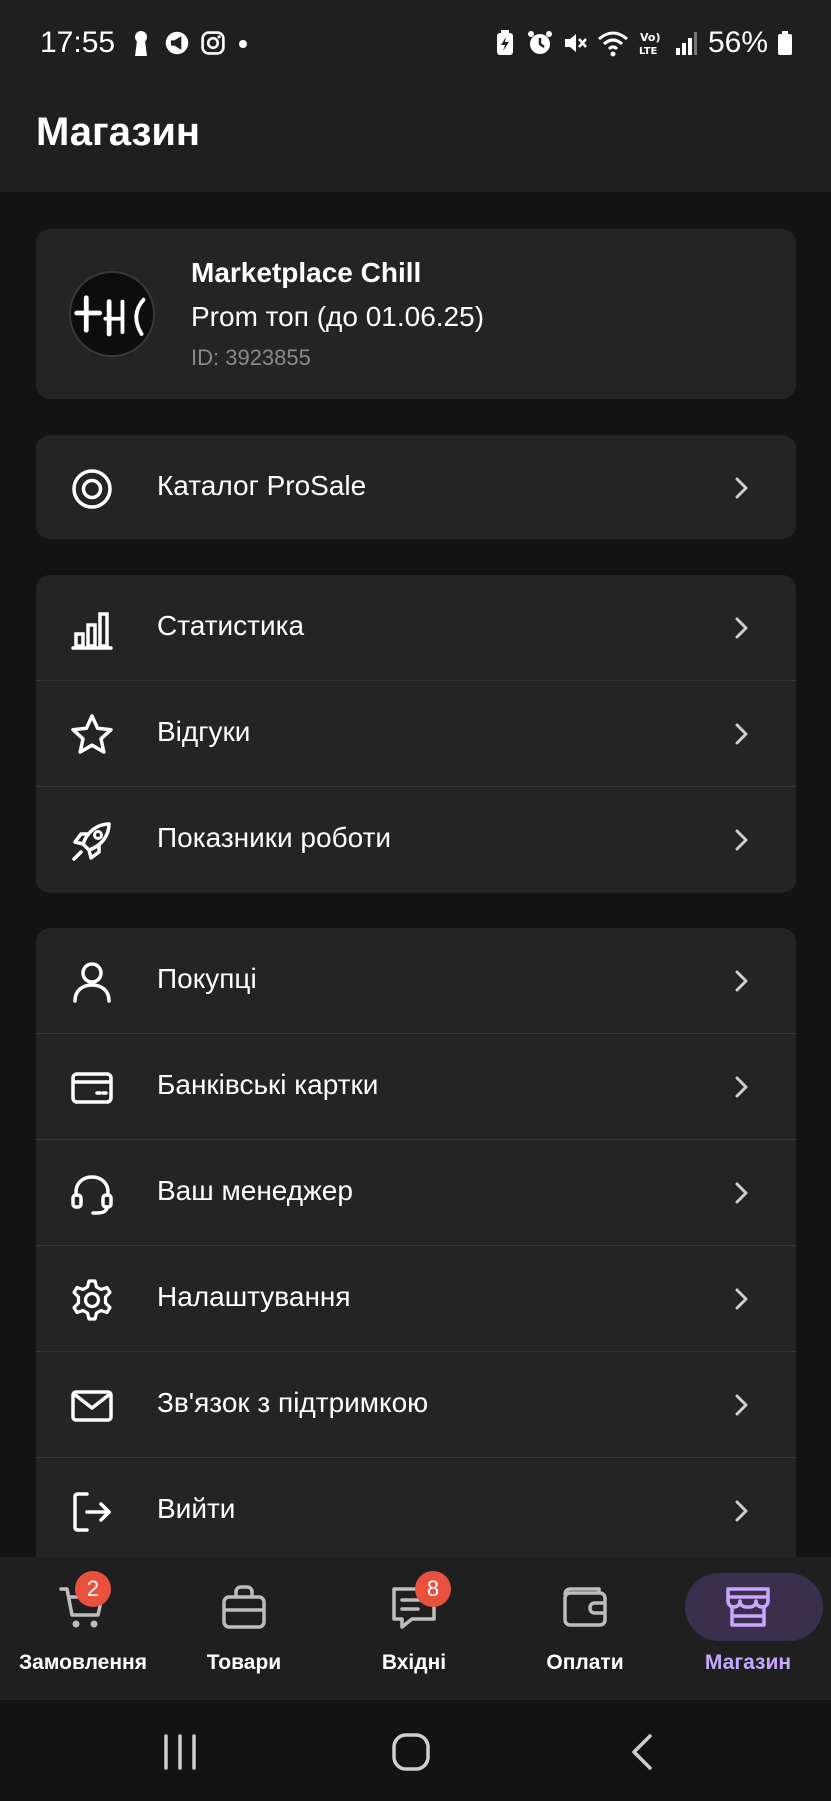 This screenshot has width=831, height=1801. I want to click on status-system-icons: Vo) LTE 56%, so click(642, 43).